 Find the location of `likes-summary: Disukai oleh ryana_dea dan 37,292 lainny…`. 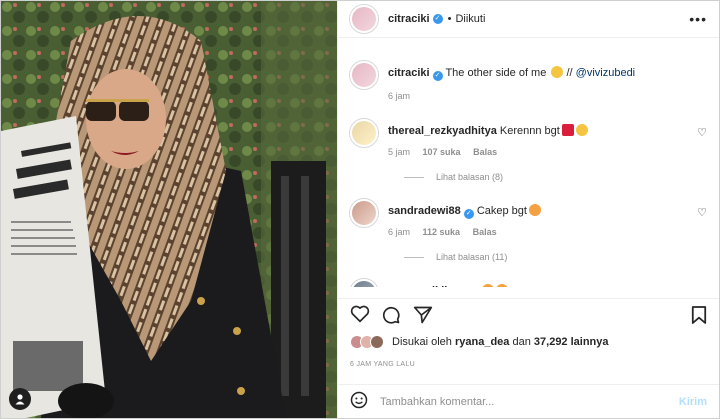

likes-summary: Disukai oleh ryana_dea dan 37,292 lainny… is located at coordinates (528, 342).